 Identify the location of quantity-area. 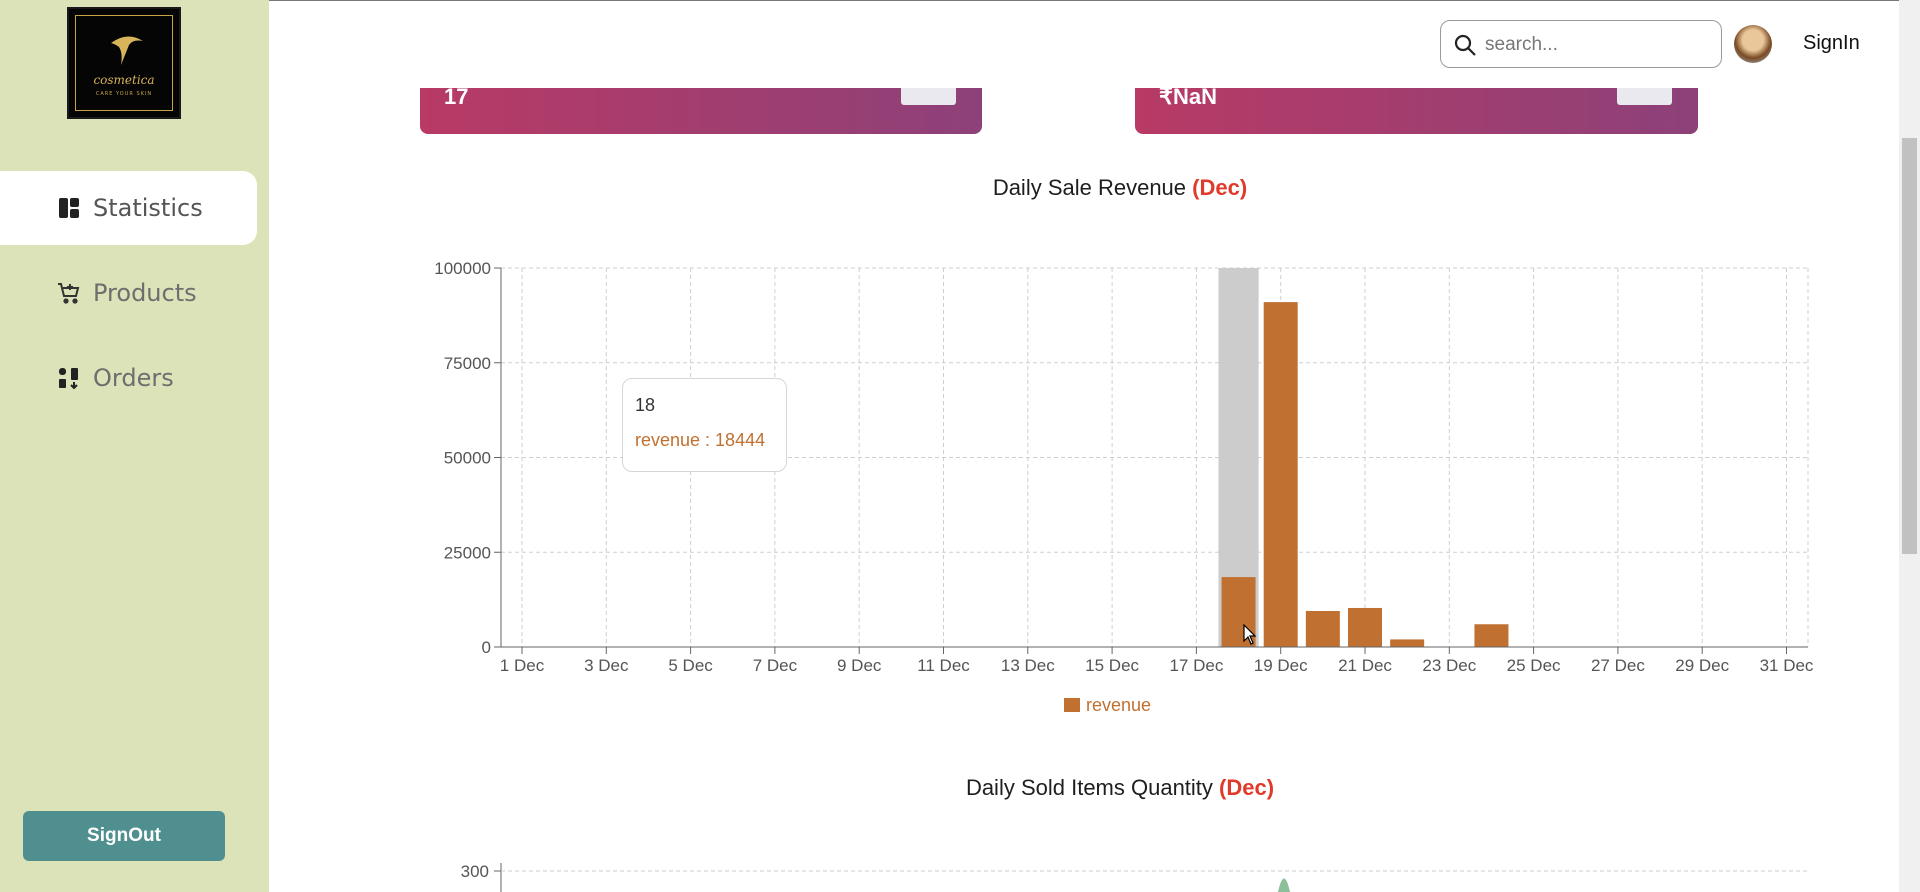
(1284, 885).